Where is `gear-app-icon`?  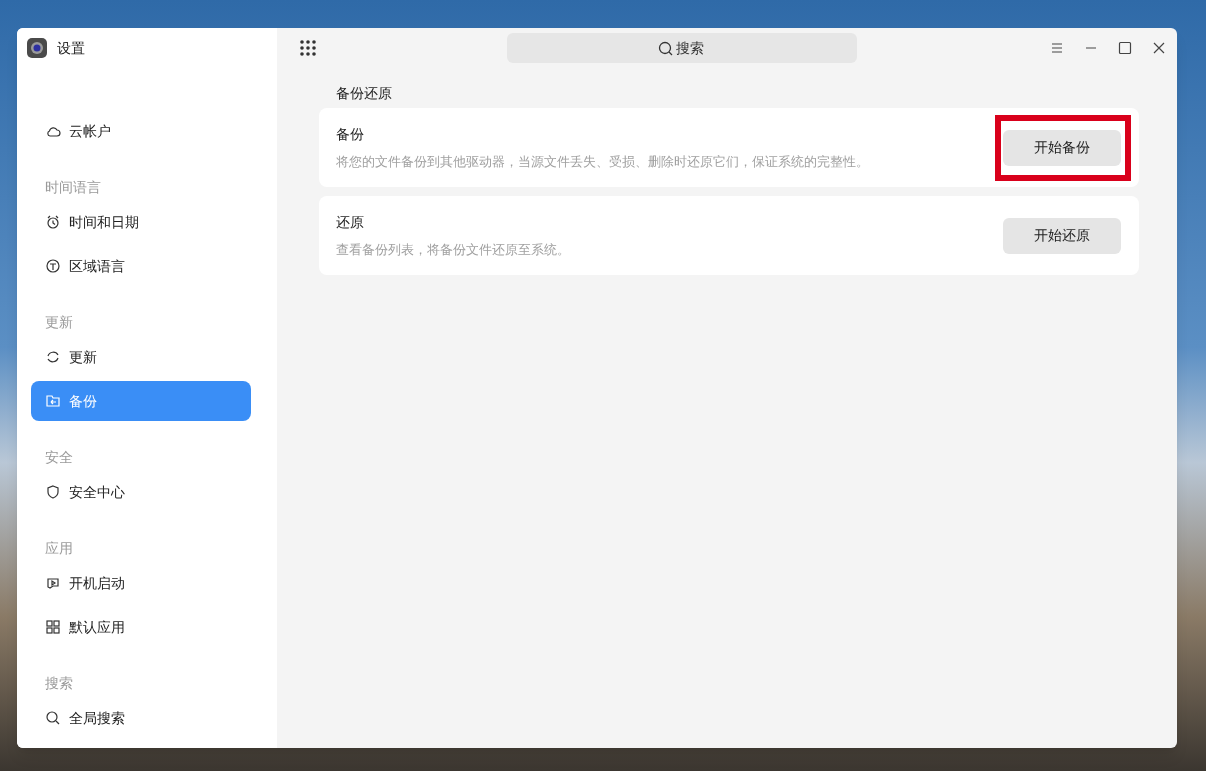 gear-app-icon is located at coordinates (37, 48).